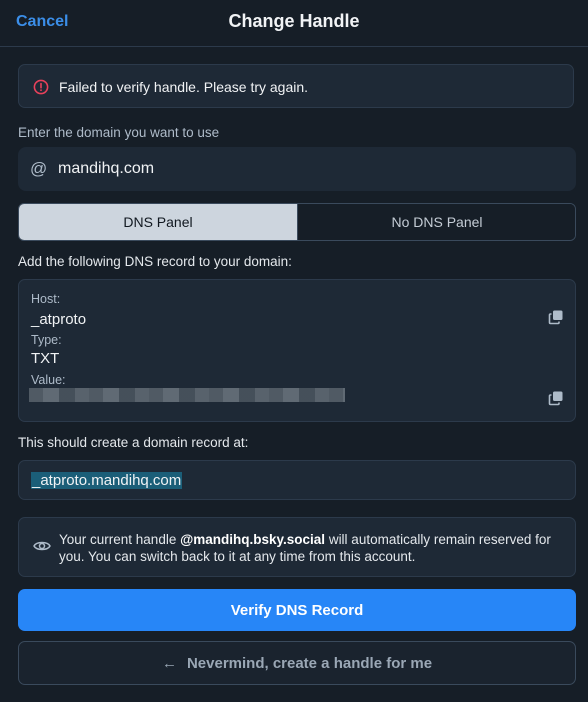  What do you see at coordinates (48, 380) in the screenshot?
I see `value-label: Value:` at bounding box center [48, 380].